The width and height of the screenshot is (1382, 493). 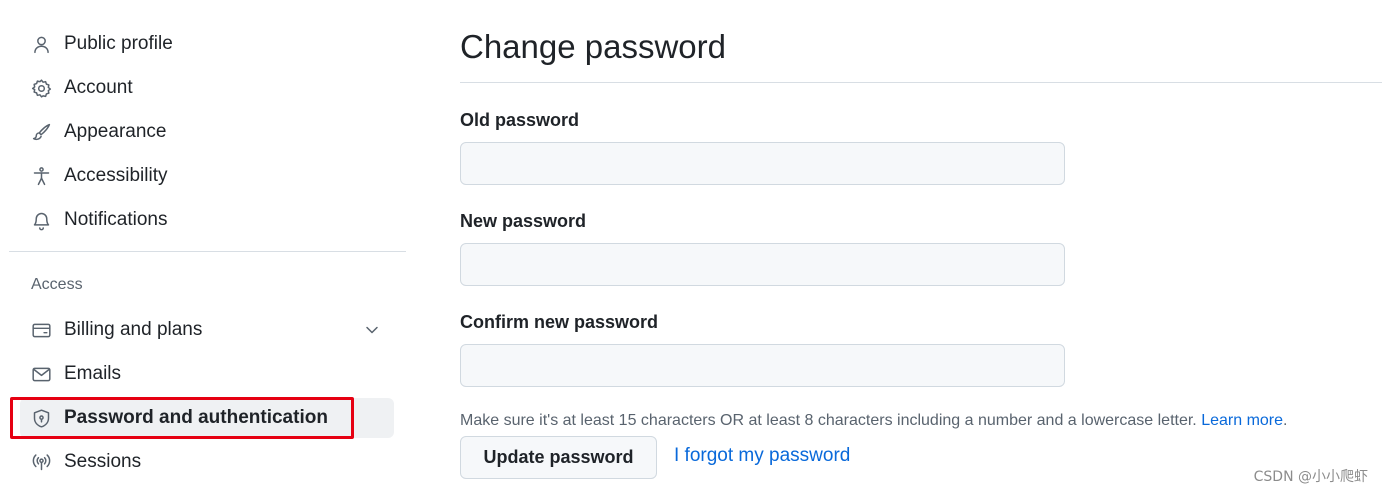 I want to click on mail-icon, so click(x=41, y=374).